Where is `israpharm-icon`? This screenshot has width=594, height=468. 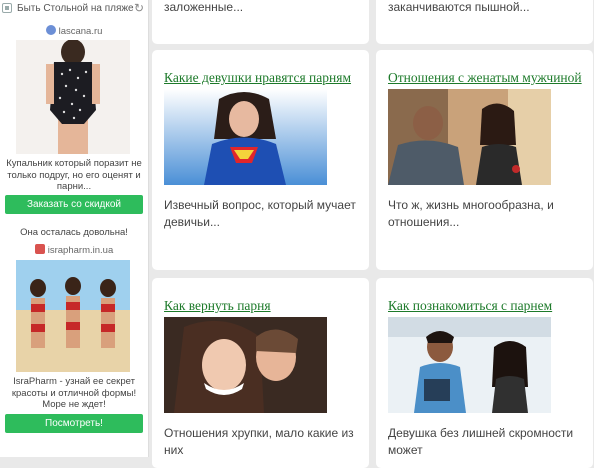 israpharm-icon is located at coordinates (39, 249).